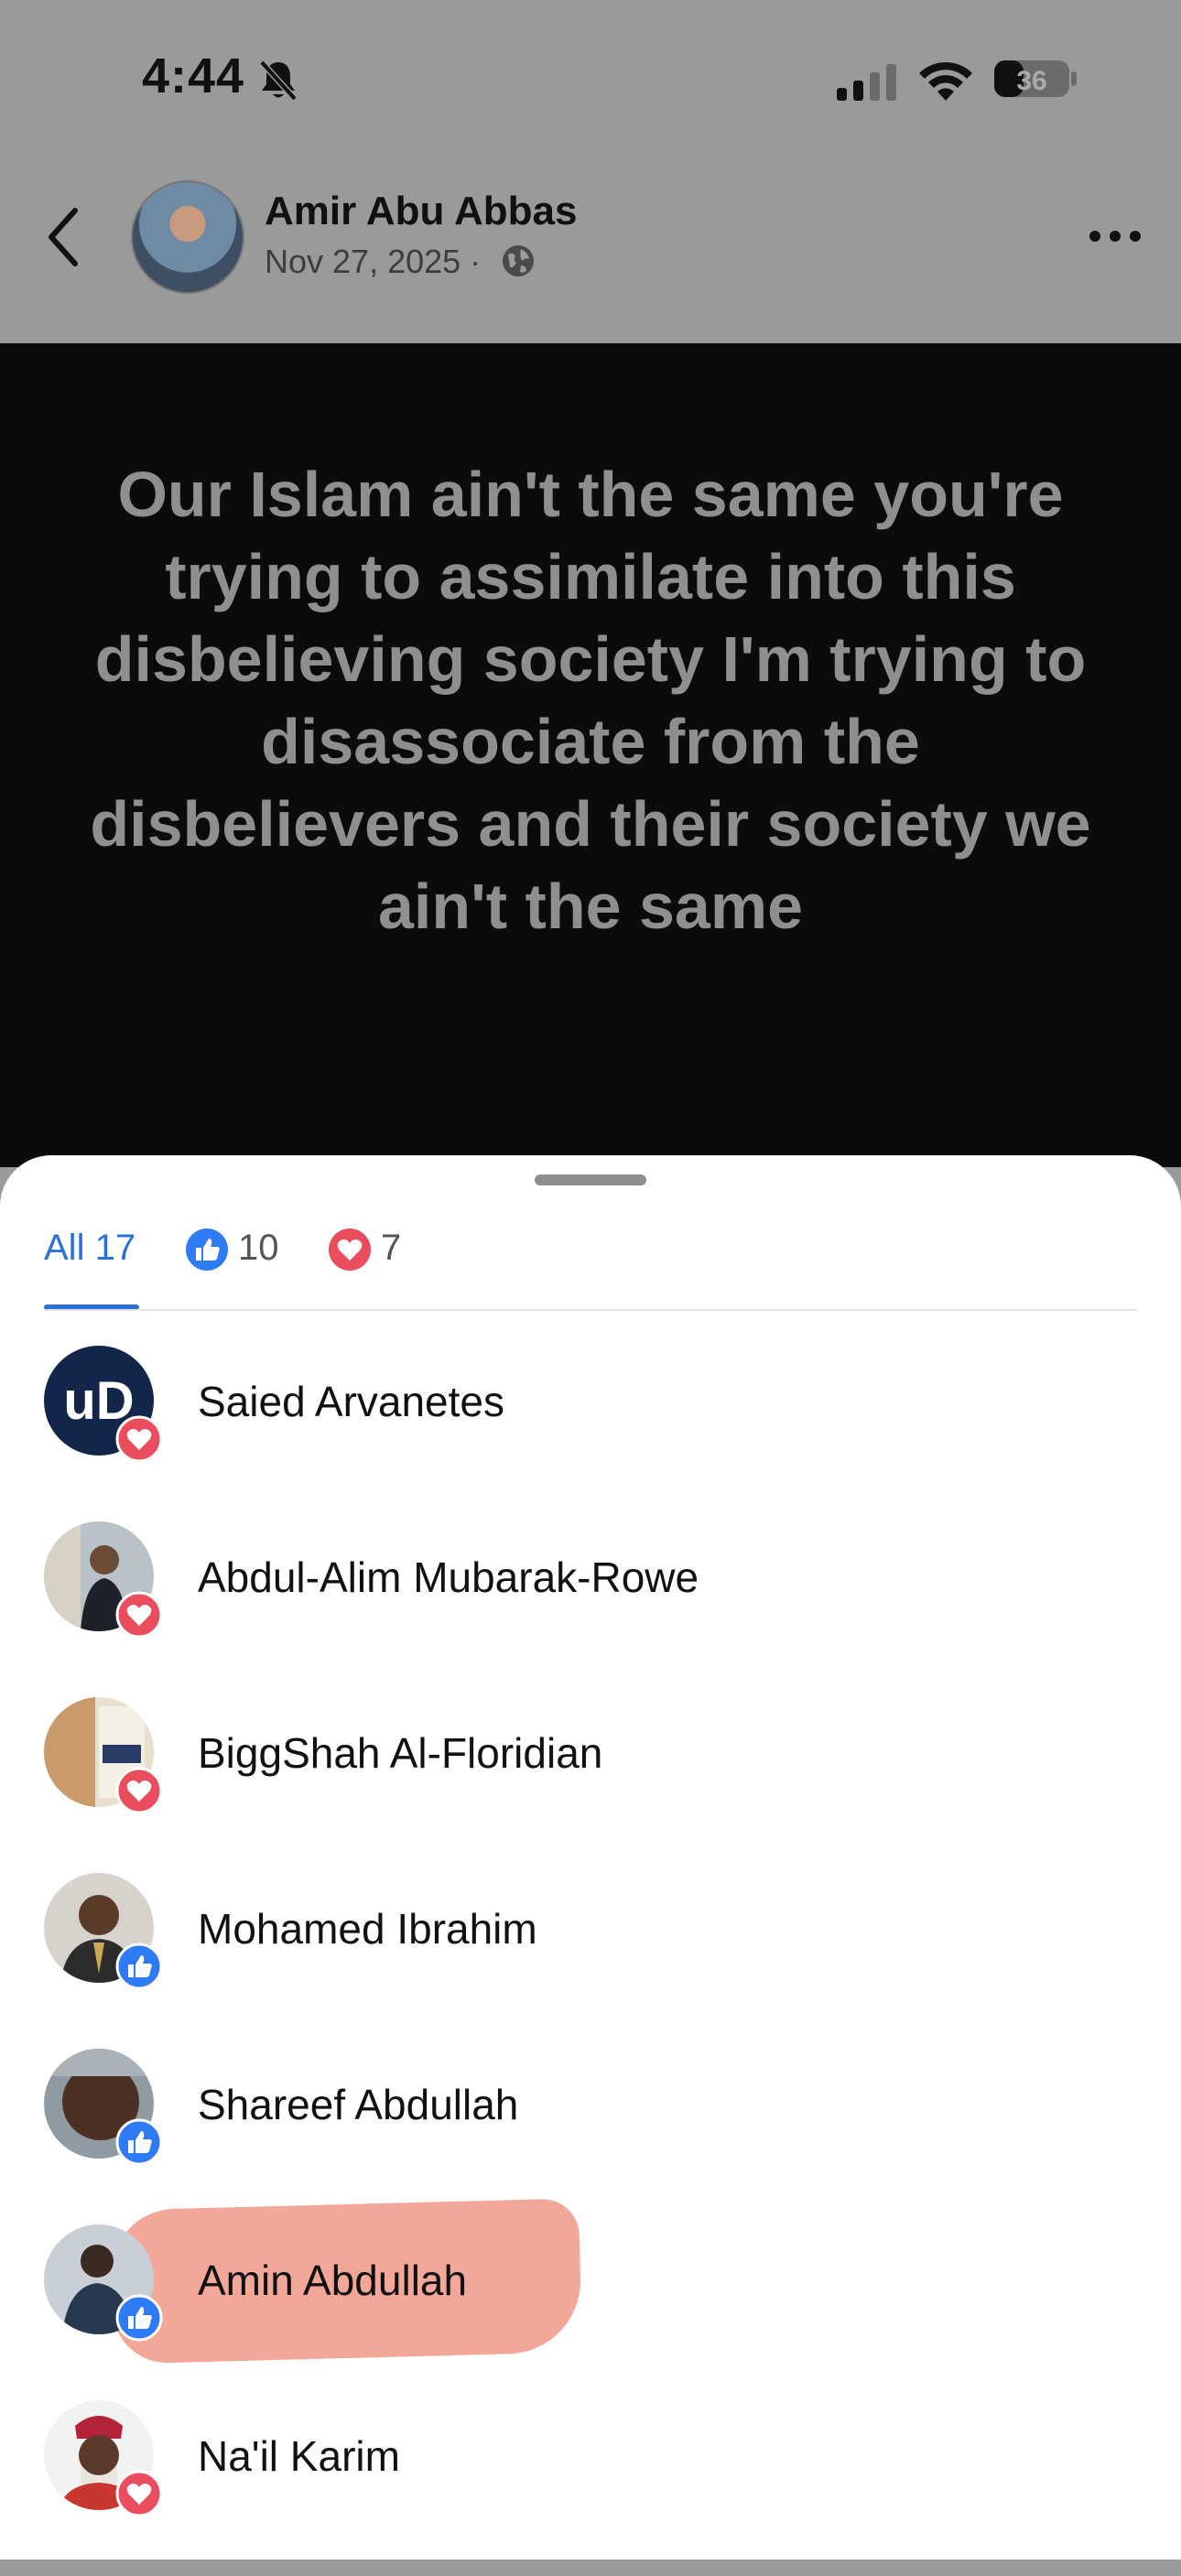 This screenshot has height=2576, width=1181. Describe the element at coordinates (590, 1961) in the screenshot. I see `list-item: Mohamed Ibrahim` at that location.